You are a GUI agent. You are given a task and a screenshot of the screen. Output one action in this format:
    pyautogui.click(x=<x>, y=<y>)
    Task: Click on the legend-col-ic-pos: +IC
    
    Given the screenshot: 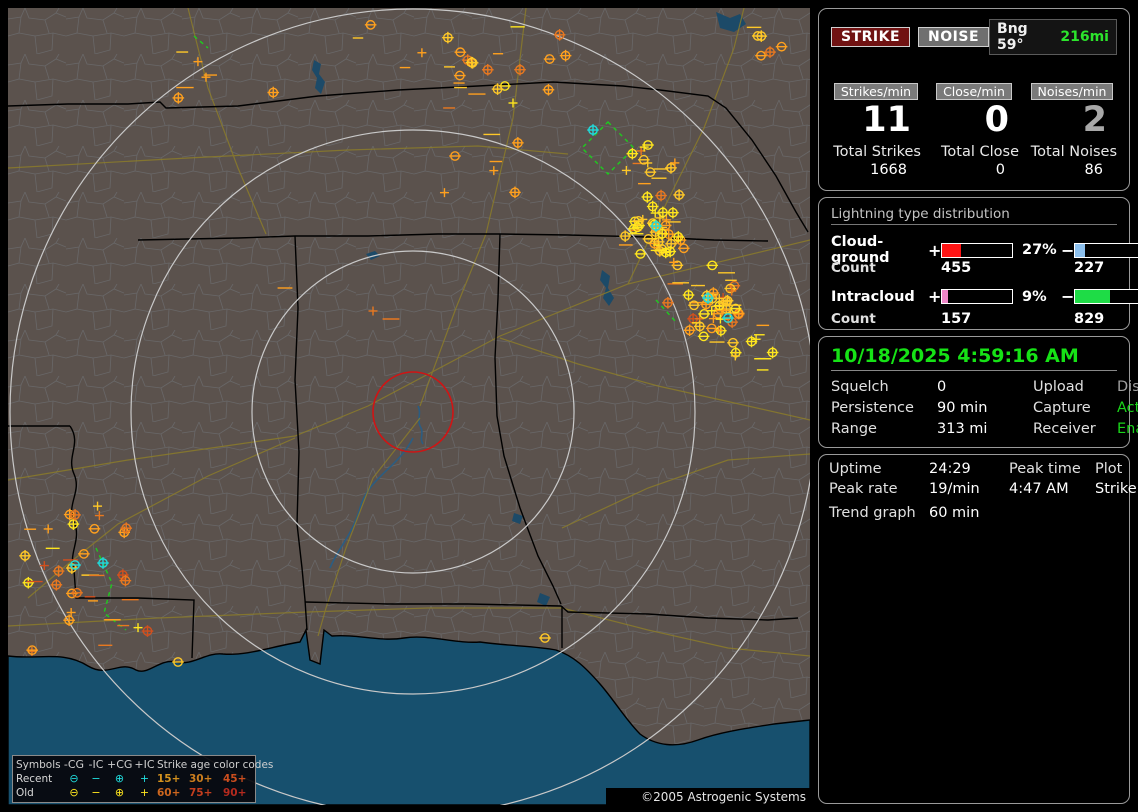 What is the action you would take?
    pyautogui.click(x=144, y=764)
    